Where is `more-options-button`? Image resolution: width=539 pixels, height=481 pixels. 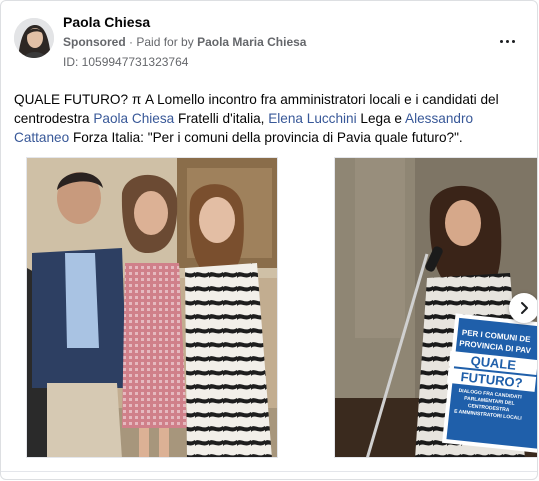 more-options-button is located at coordinates (507, 41).